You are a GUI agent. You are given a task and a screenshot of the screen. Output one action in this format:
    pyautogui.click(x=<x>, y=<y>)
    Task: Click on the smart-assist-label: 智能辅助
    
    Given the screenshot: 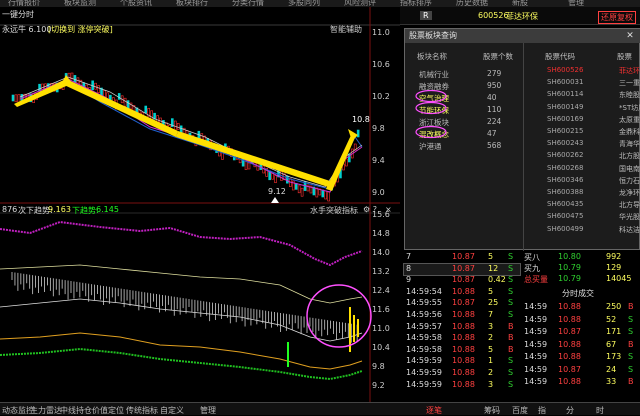 What is the action you would take?
    pyautogui.click(x=346, y=29)
    